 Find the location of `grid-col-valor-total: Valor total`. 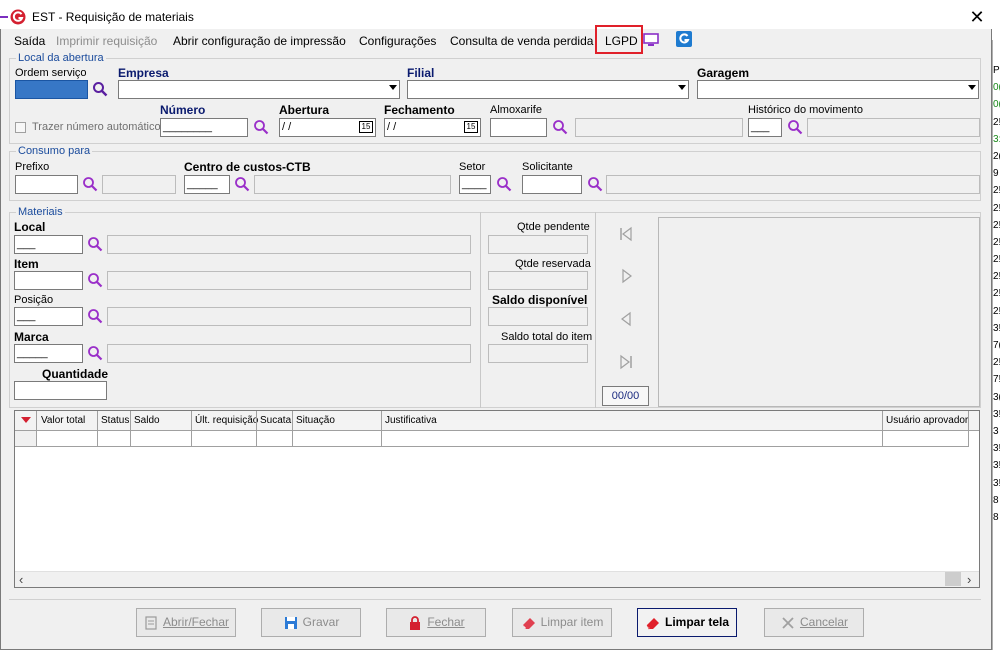

grid-col-valor-total: Valor total is located at coordinates (63, 420).